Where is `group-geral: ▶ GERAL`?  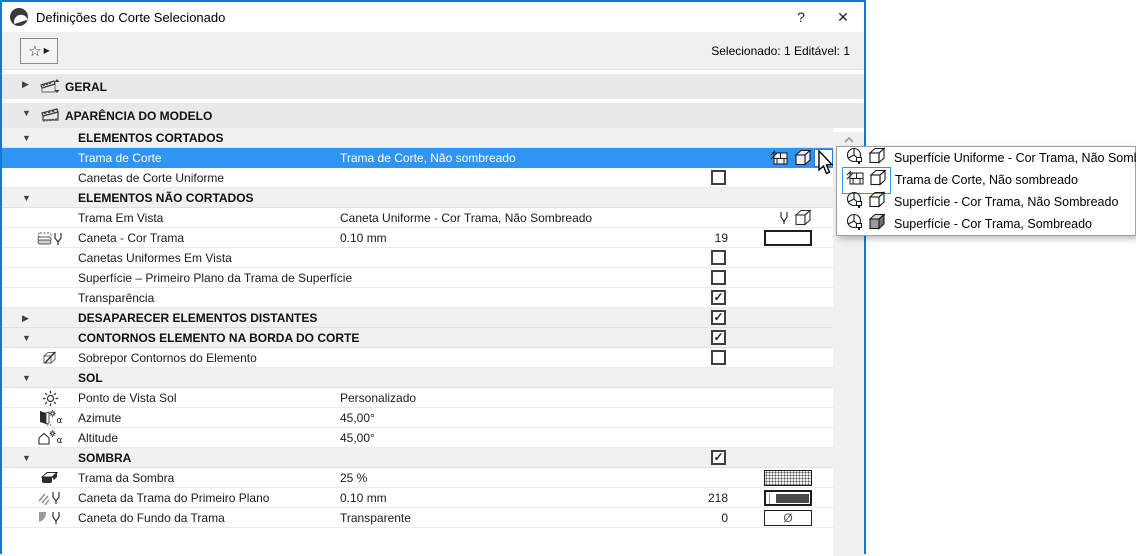 group-geral: ▶ GERAL is located at coordinates (433, 86).